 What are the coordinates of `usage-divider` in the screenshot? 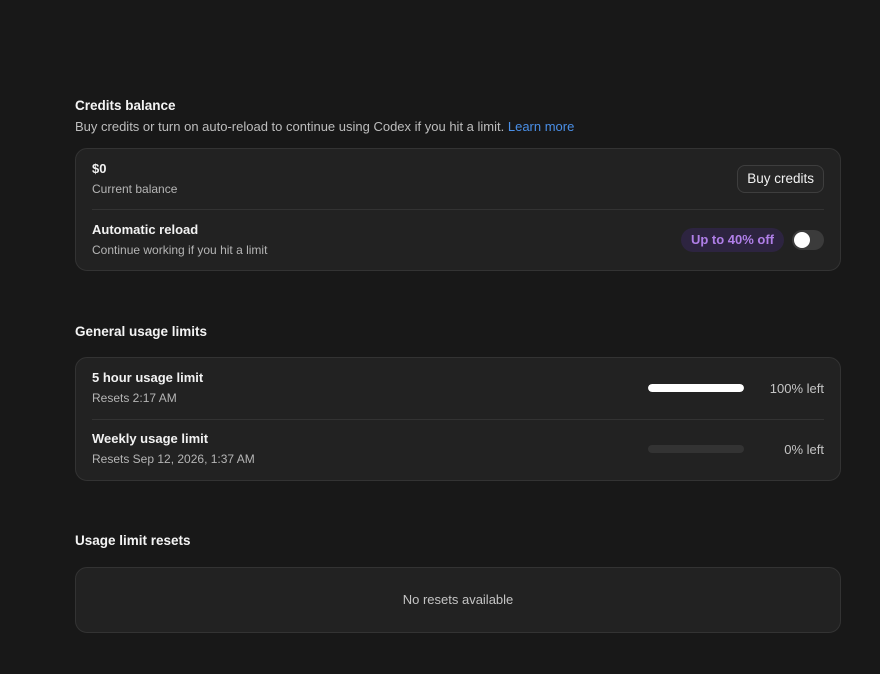 It's located at (458, 419).